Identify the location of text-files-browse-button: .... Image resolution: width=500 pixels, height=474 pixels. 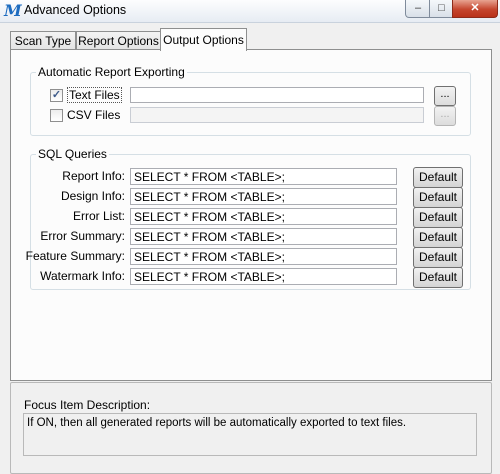
(445, 96).